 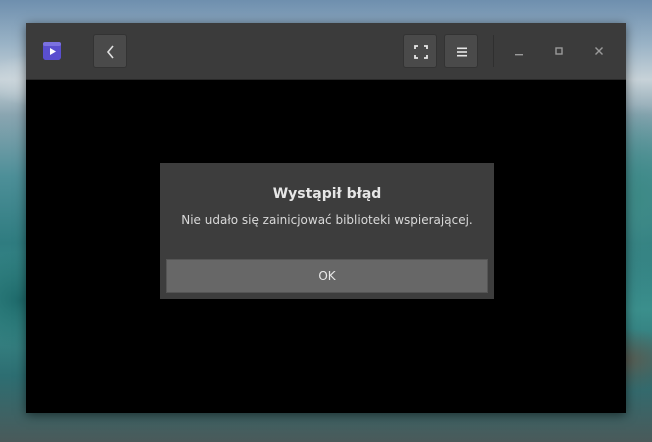 I want to click on close-button, so click(x=599, y=51).